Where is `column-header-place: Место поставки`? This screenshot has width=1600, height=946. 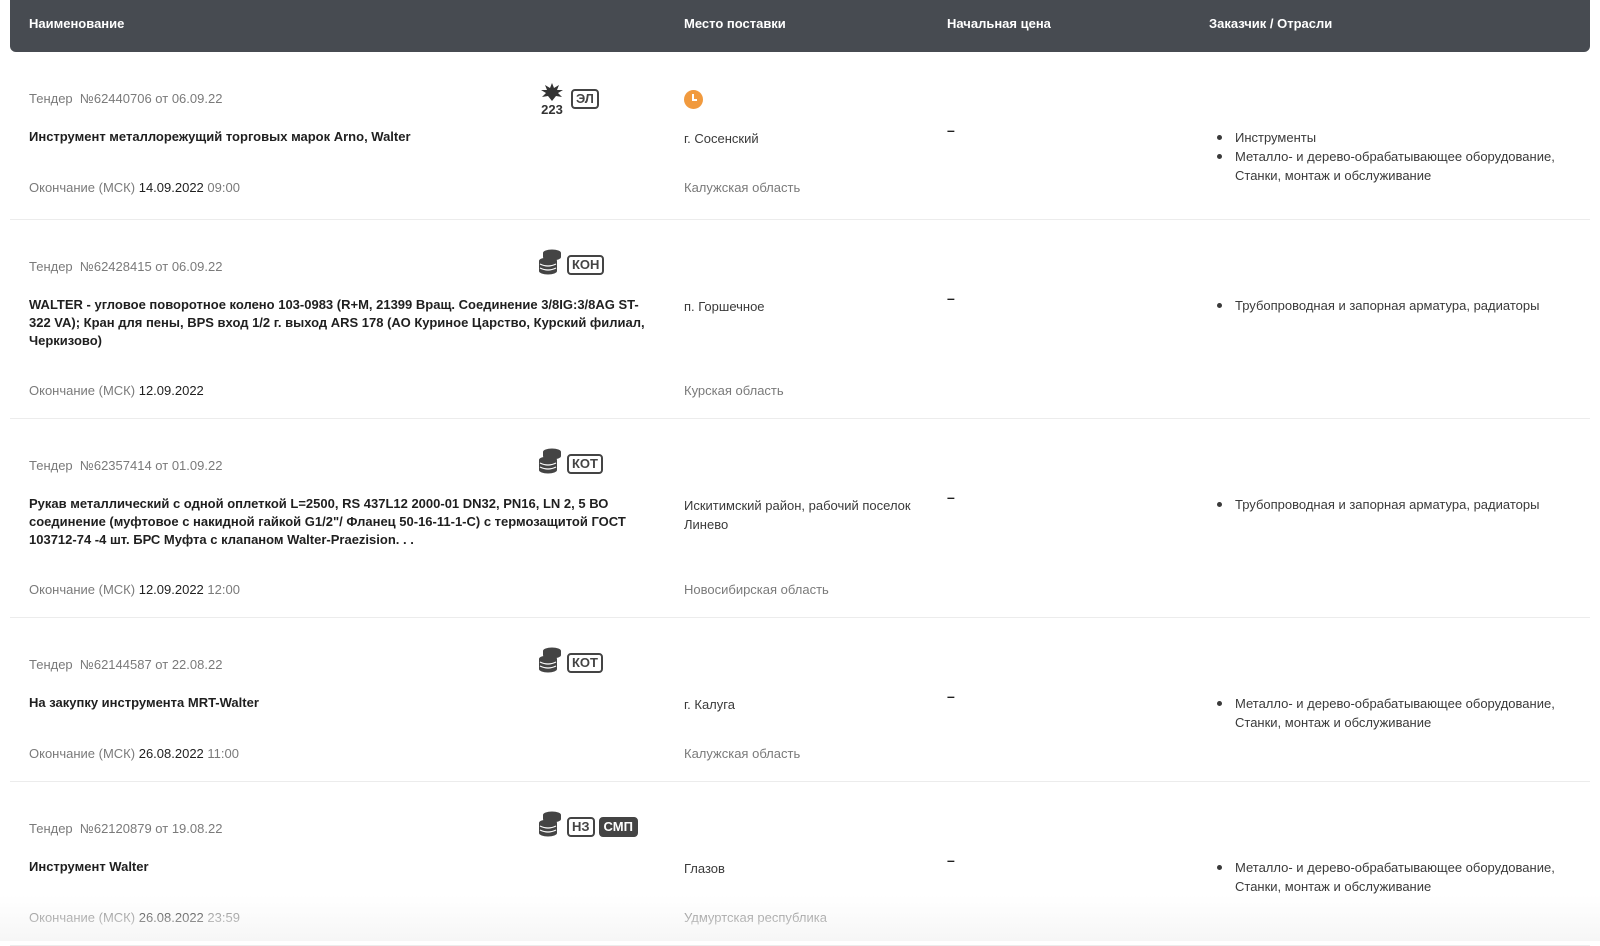
column-header-place: Место поставки is located at coordinates (735, 23).